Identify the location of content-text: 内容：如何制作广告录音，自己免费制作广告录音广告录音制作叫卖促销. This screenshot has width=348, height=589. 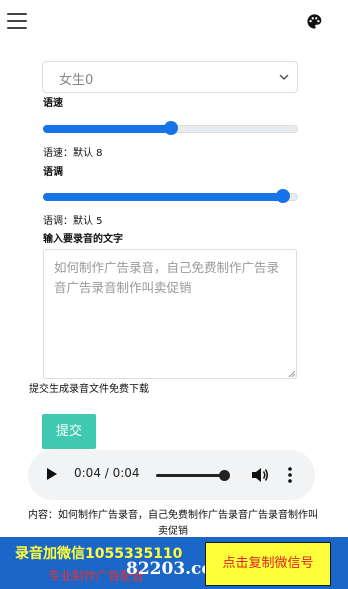
(173, 523).